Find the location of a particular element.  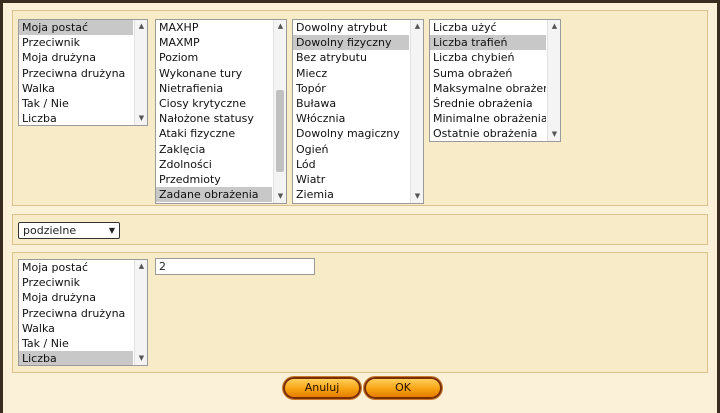

list-item: Maksymalne obrażenia is located at coordinates (488, 88).